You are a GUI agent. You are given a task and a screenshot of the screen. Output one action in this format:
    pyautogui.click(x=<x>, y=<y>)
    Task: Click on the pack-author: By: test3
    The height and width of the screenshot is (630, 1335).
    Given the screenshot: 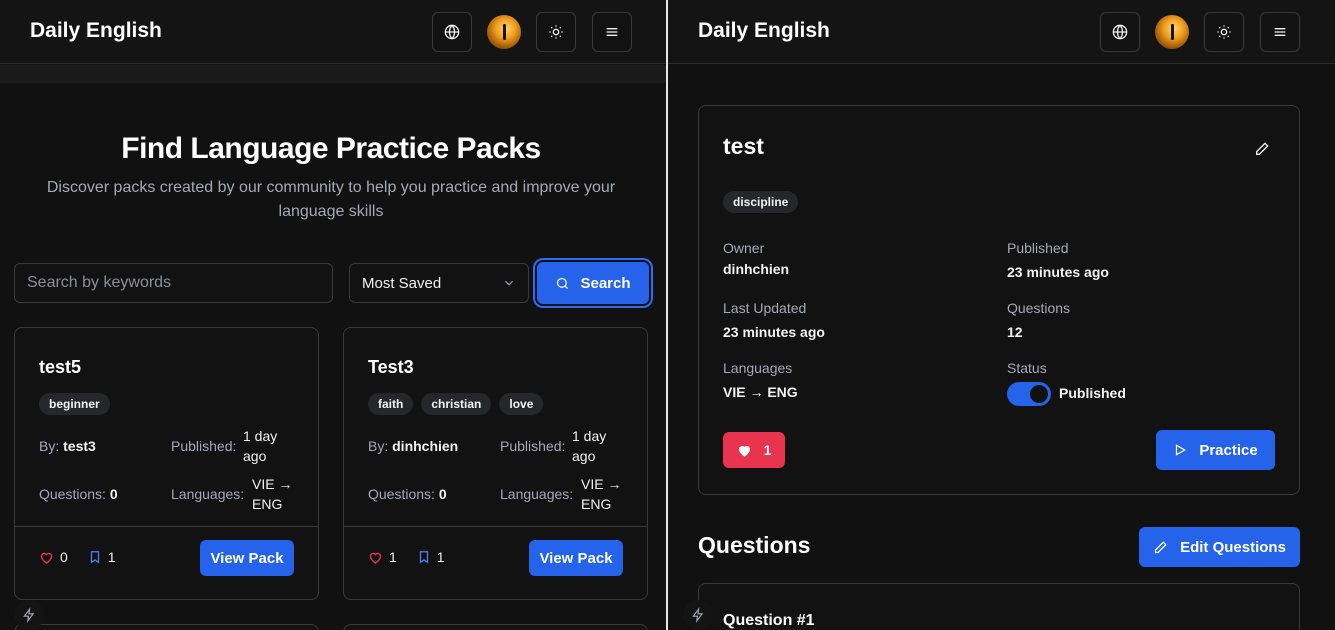 What is the action you would take?
    pyautogui.click(x=67, y=446)
    